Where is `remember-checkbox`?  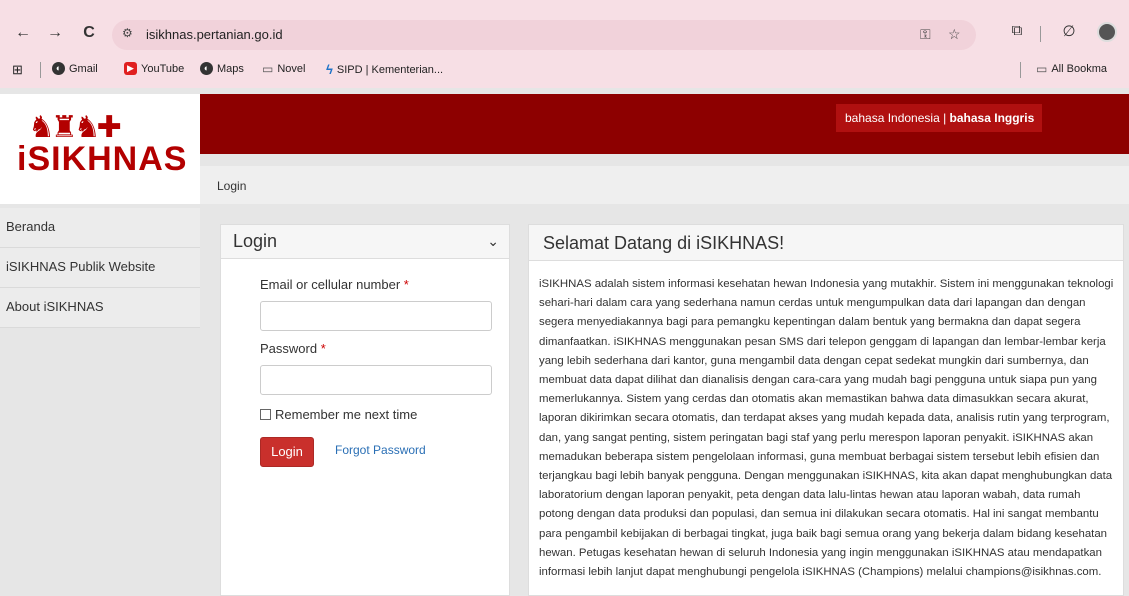 remember-checkbox is located at coordinates (265, 414).